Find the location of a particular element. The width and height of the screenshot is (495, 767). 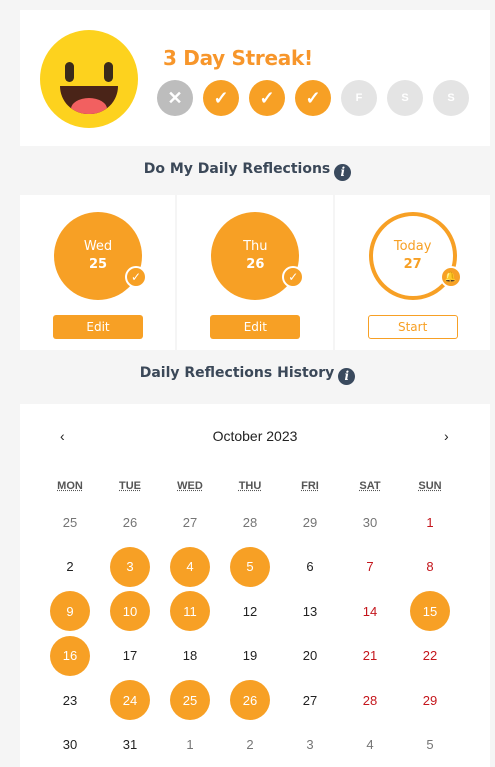

calendar-day: 21 is located at coordinates (370, 656).